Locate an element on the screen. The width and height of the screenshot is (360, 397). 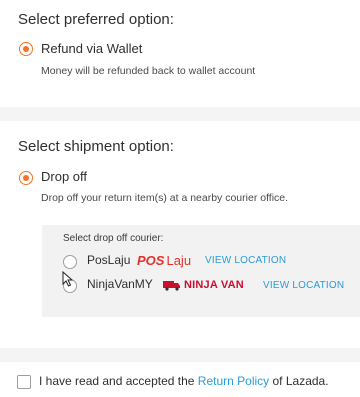
mouse-pointer-icon is located at coordinates (68, 279).